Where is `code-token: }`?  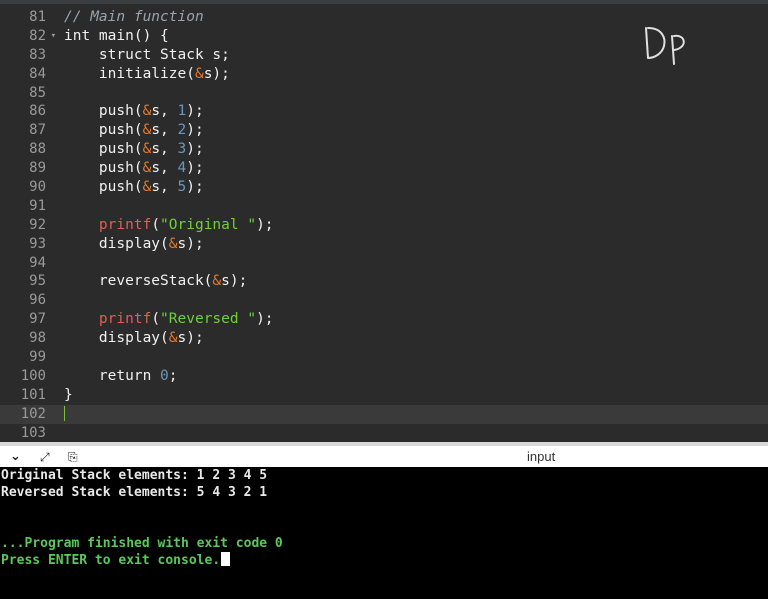 code-token: } is located at coordinates (68, 394).